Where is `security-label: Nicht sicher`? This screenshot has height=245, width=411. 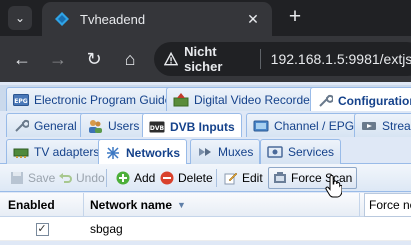
security-label: Nicht sicher is located at coordinates (203, 59).